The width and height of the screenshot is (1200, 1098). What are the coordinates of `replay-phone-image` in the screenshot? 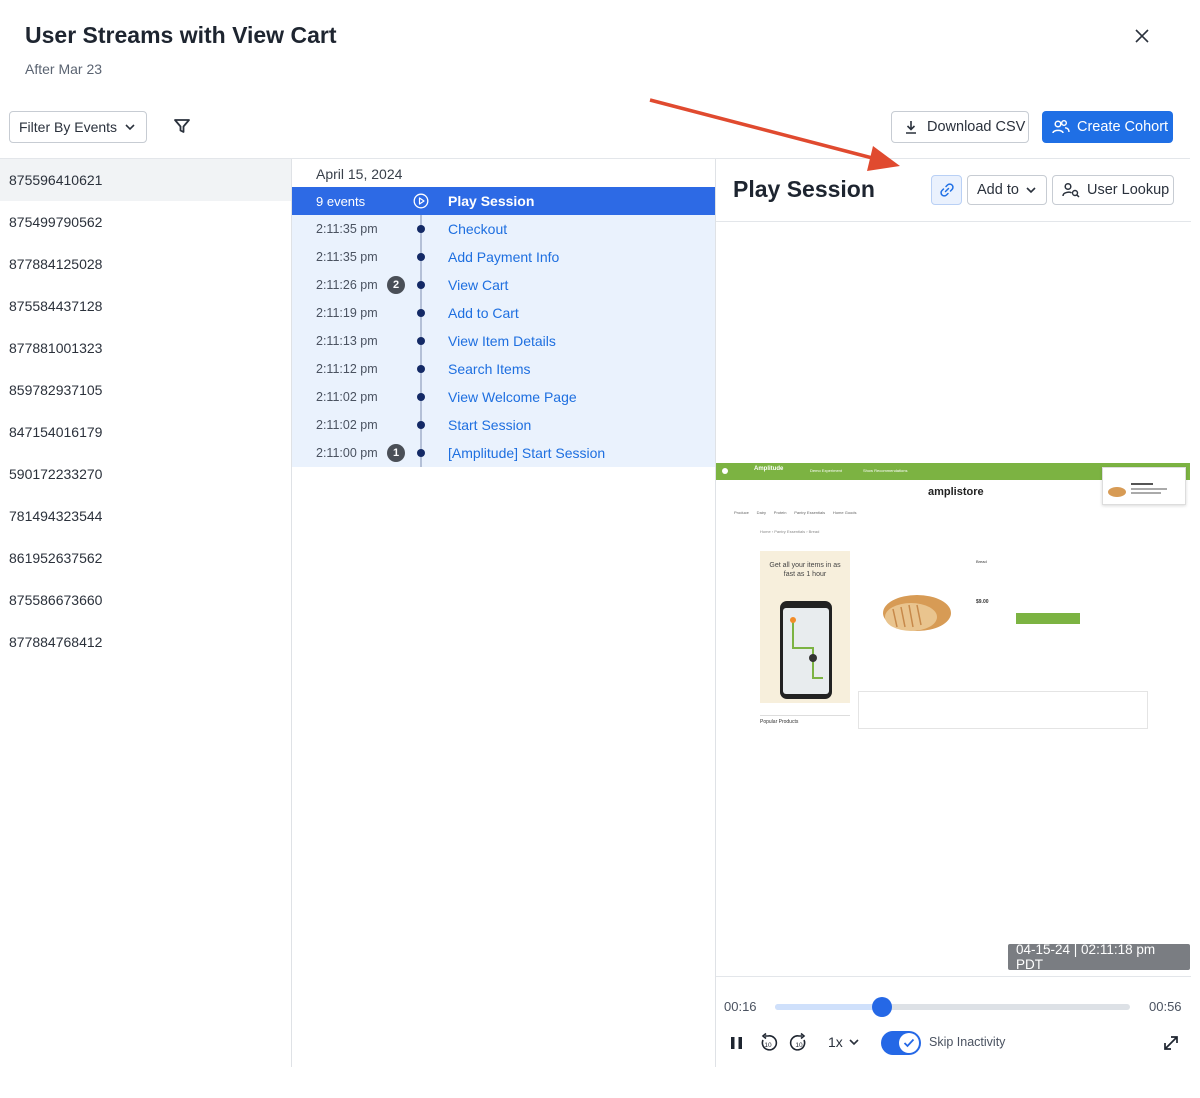 It's located at (806, 650).